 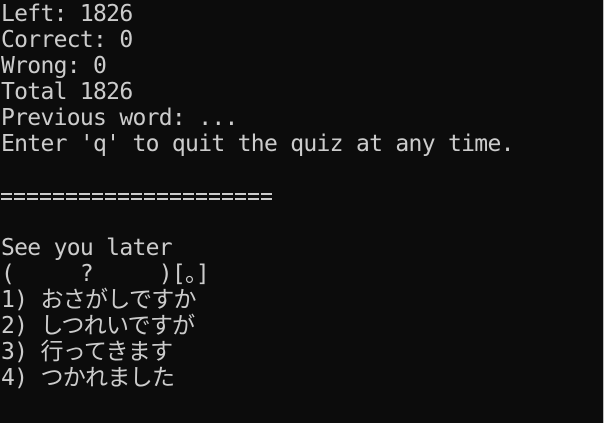 I want to click on quit-hint: Enter 'q' to quit the quiz at any time., so click(x=257, y=144).